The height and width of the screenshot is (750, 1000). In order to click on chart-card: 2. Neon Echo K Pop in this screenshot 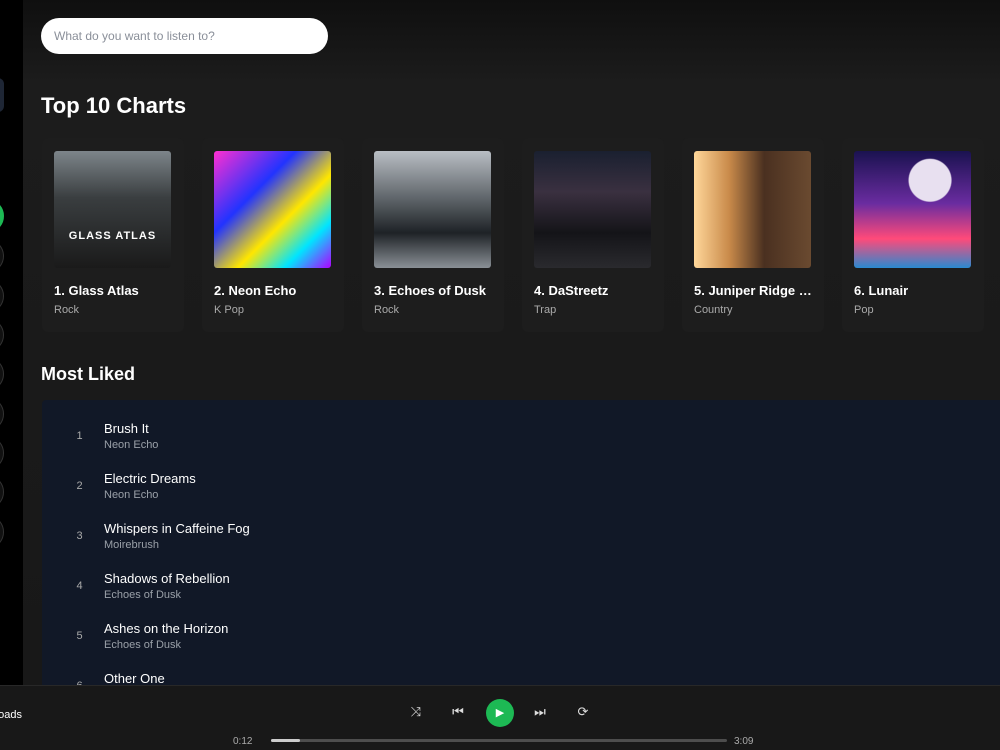, I will do `click(273, 235)`.